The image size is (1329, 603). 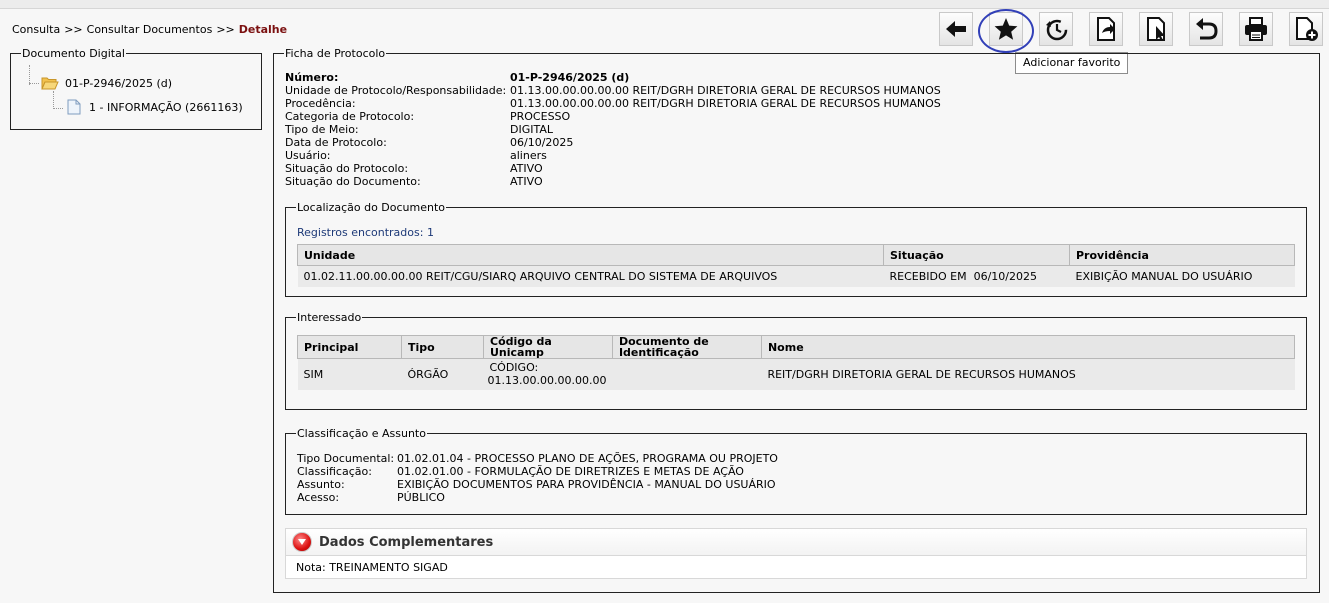 I want to click on undo-button, so click(x=1206, y=29).